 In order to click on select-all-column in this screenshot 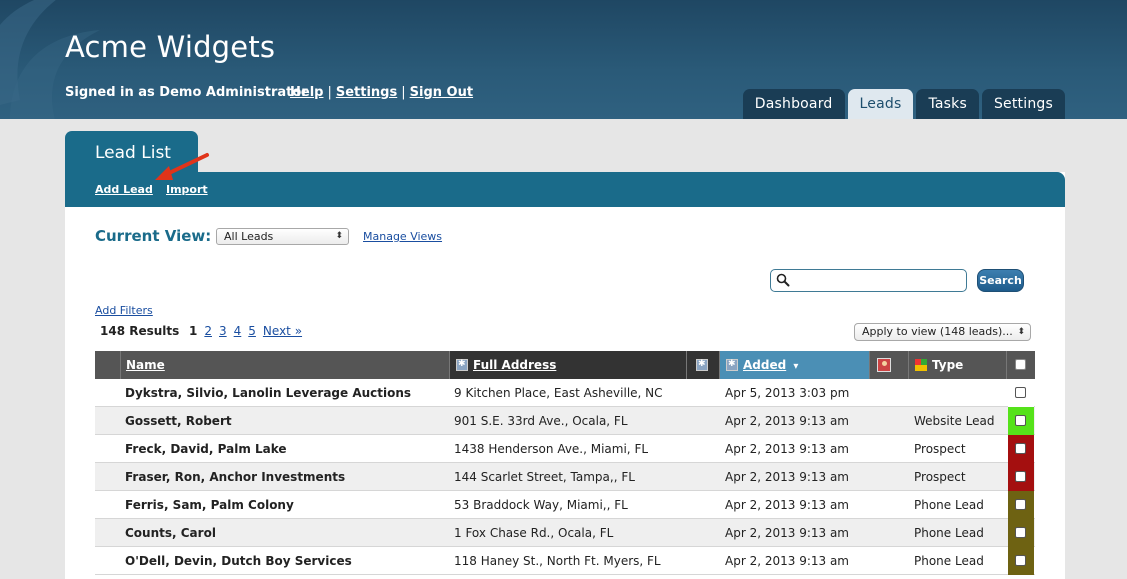, I will do `click(1021, 365)`.